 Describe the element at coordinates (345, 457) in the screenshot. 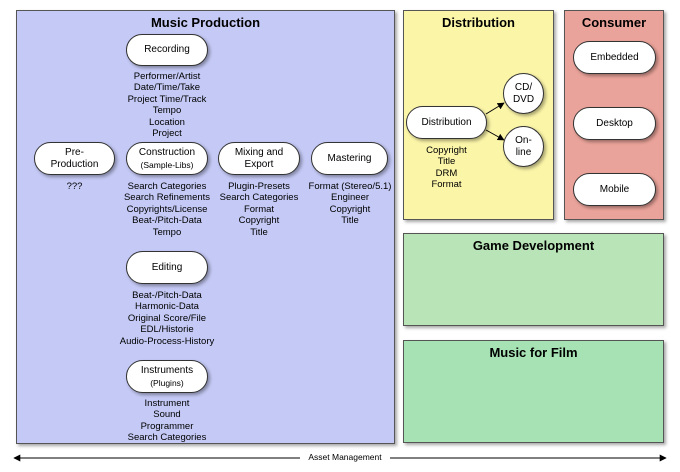

I see `asset-management-label: Asset Management` at that location.